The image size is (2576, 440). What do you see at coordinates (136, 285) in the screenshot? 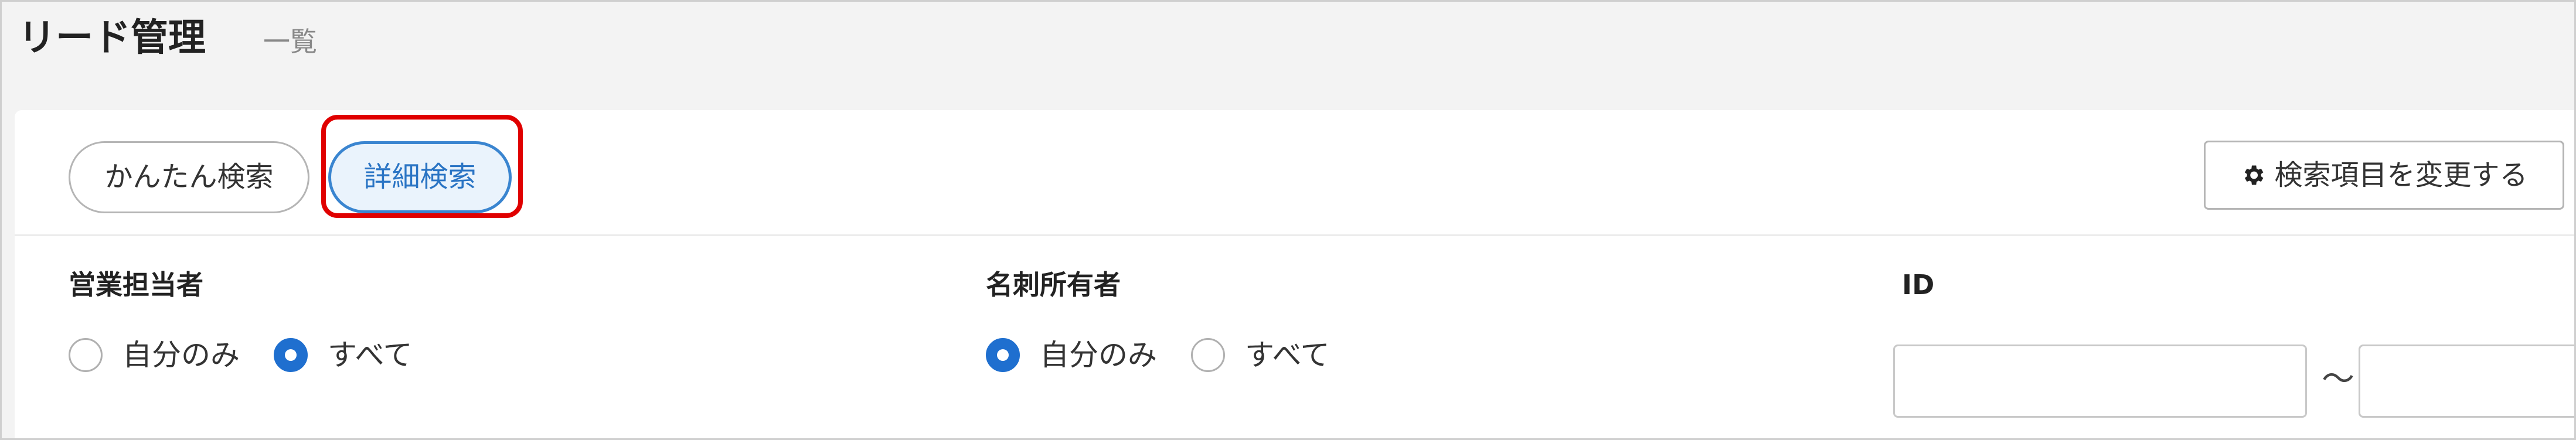
I see `sales-rep-label: 営業担当者` at bounding box center [136, 285].